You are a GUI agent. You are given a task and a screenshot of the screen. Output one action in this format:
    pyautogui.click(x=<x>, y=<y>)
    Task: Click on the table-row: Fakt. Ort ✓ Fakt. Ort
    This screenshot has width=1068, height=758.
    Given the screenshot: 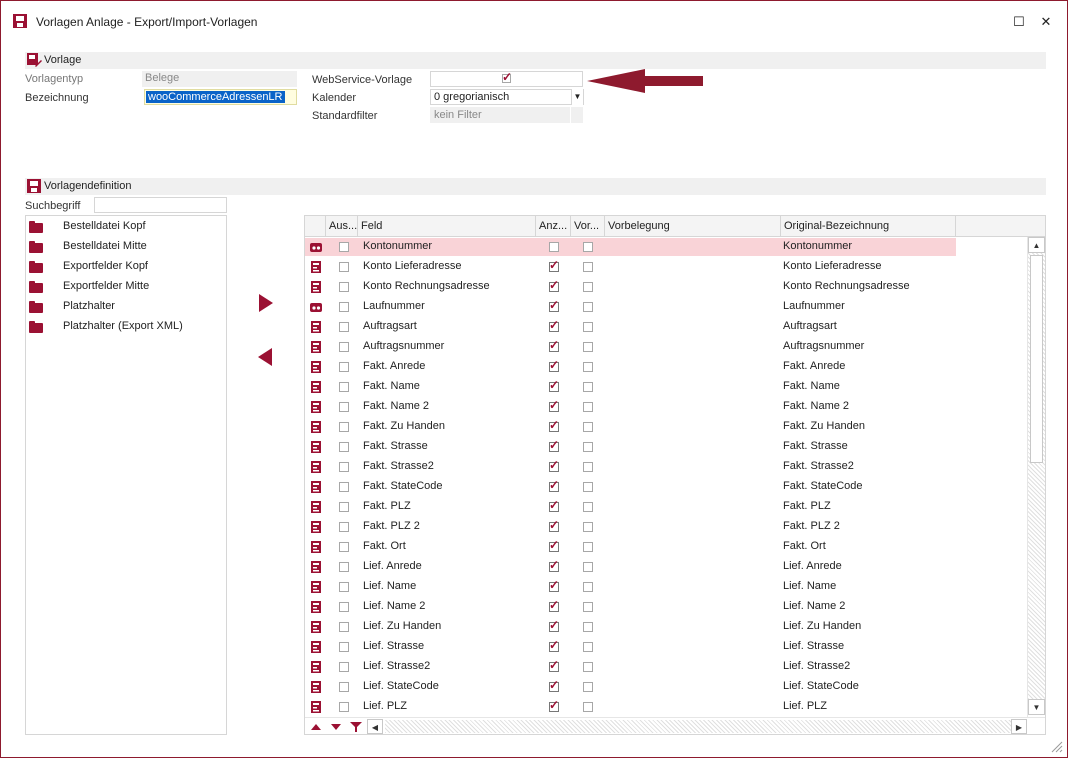 What is the action you would take?
    pyautogui.click(x=666, y=547)
    